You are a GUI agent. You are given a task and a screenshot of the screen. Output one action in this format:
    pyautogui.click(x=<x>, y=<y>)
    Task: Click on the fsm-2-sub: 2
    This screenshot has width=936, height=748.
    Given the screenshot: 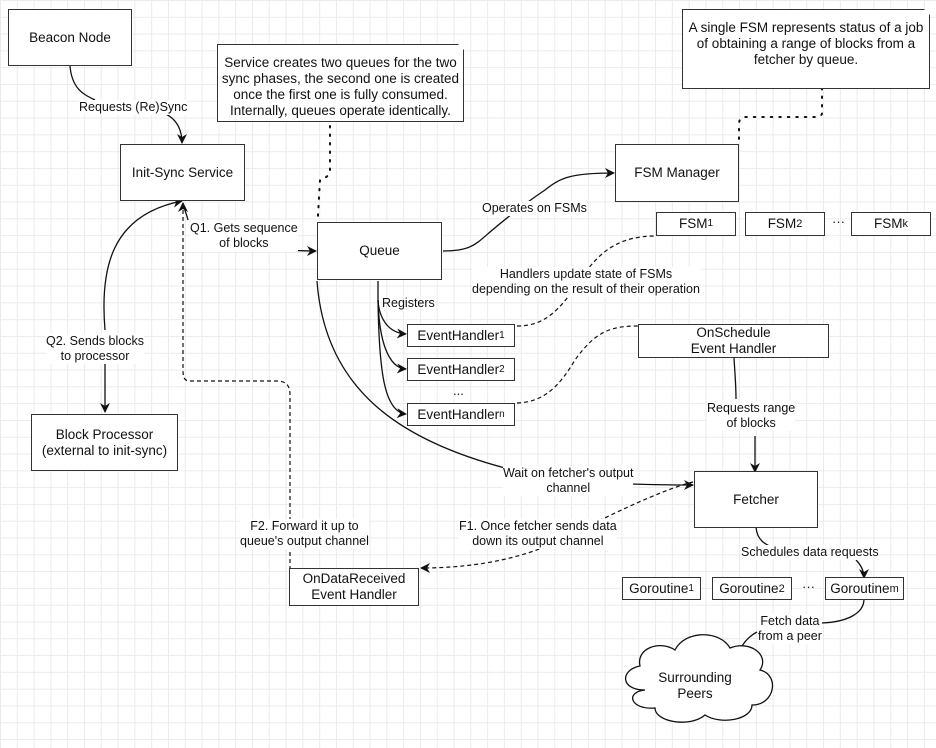 What is the action you would take?
    pyautogui.click(x=799, y=224)
    